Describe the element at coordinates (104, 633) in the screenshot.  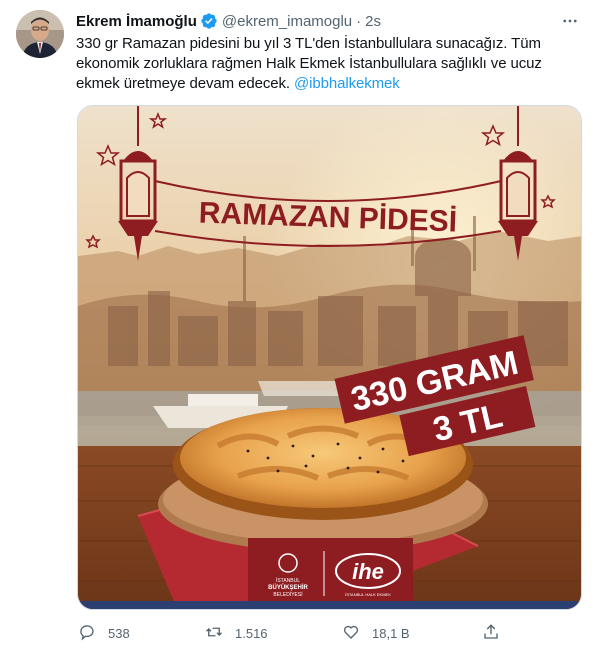
I see `reply-button: 538` at that location.